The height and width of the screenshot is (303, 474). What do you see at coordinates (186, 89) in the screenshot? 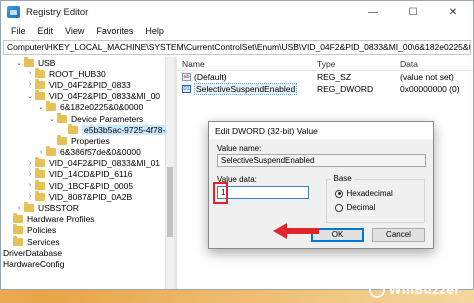
I see `binary-value-icon: 01` at bounding box center [186, 89].